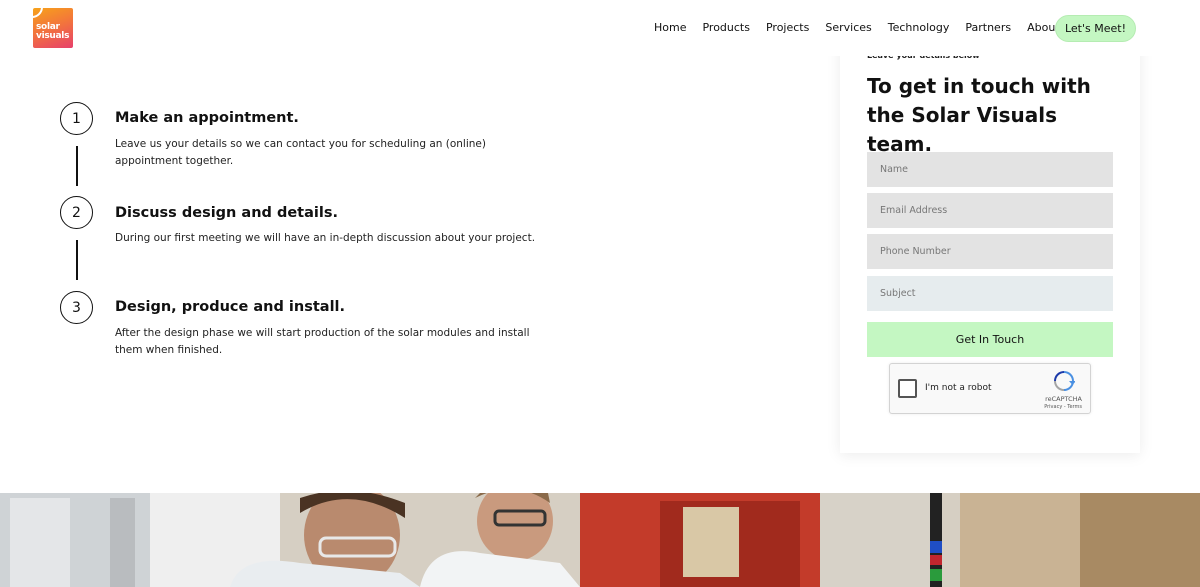 This screenshot has width=1200, height=587. What do you see at coordinates (919, 27) in the screenshot?
I see `nav-technology: Technology` at bounding box center [919, 27].